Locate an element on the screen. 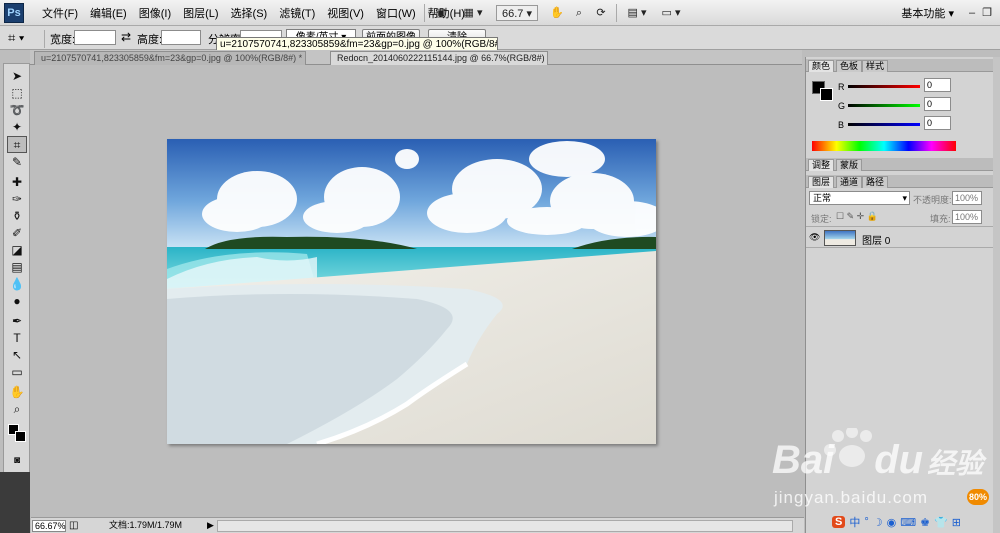 The image size is (1000, 533). pen-tool-icon: ✒ is located at coordinates (17, 321).